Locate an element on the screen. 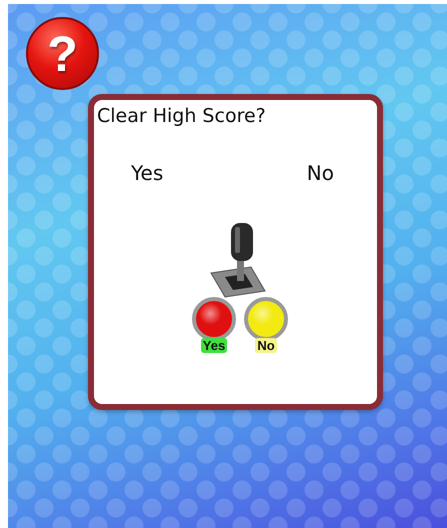 This screenshot has height=528, width=447. button-label: Yes is located at coordinates (214, 345).